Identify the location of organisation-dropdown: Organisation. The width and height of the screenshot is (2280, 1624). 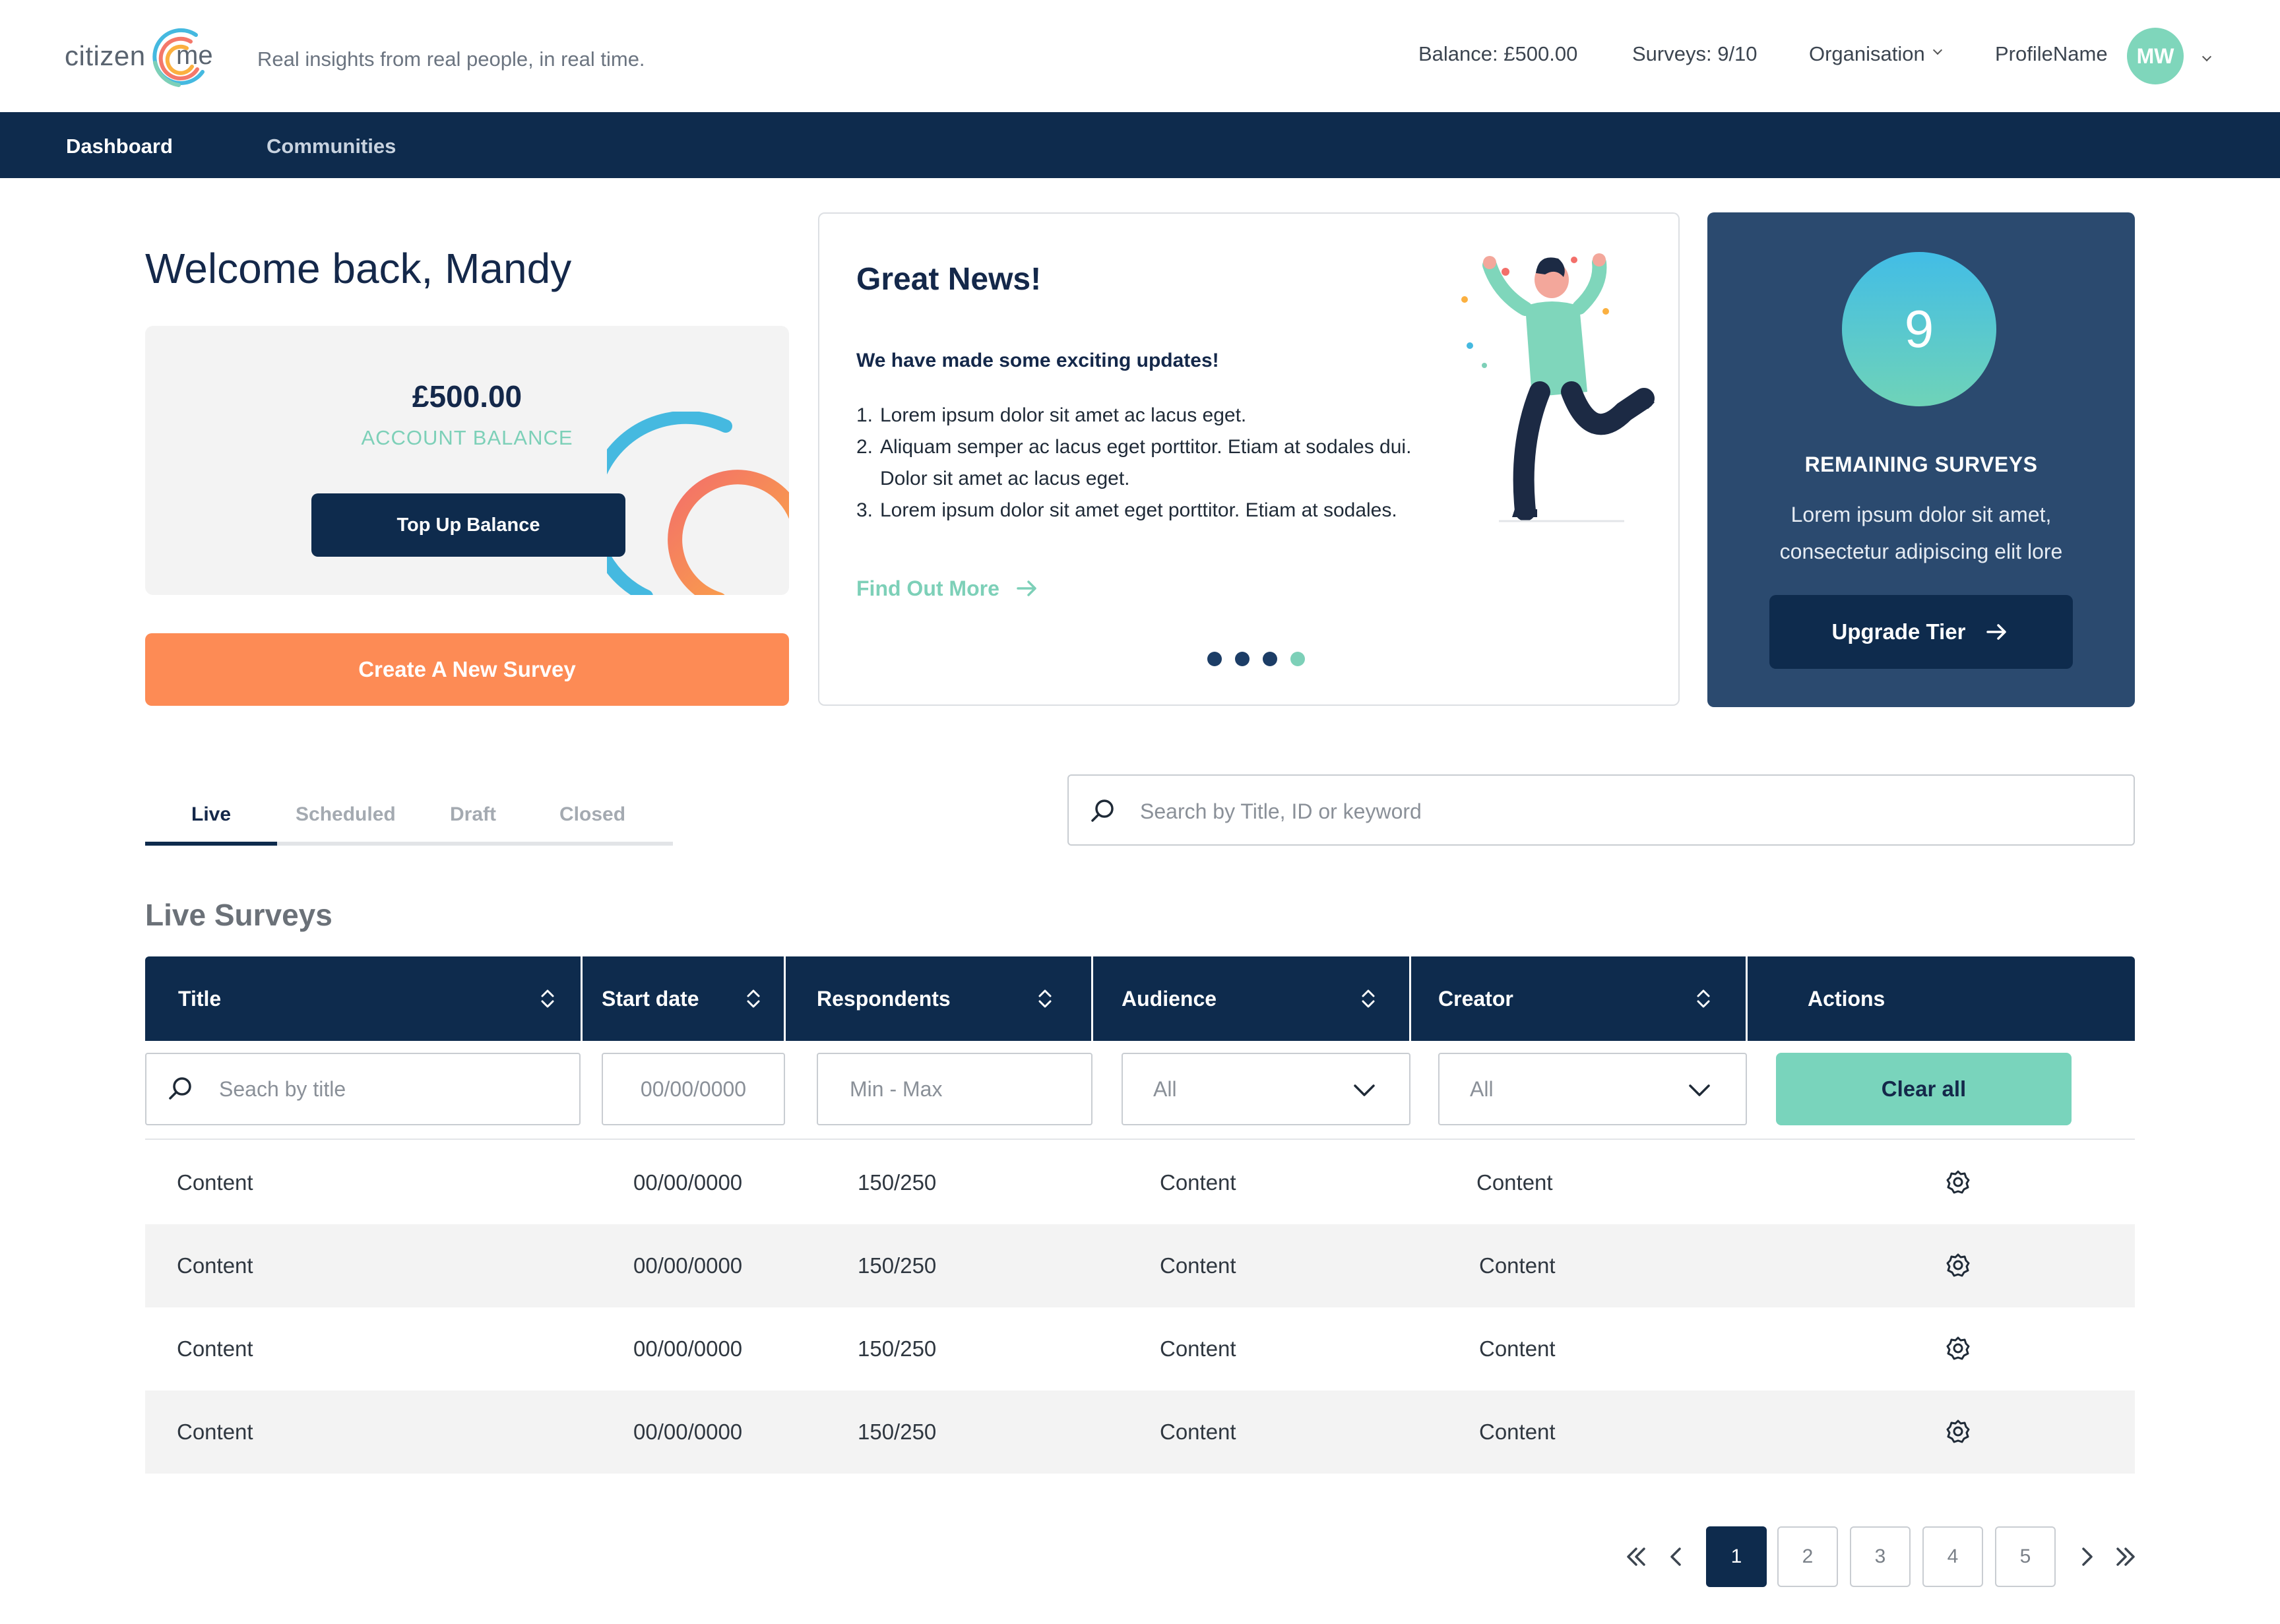
(1875, 54).